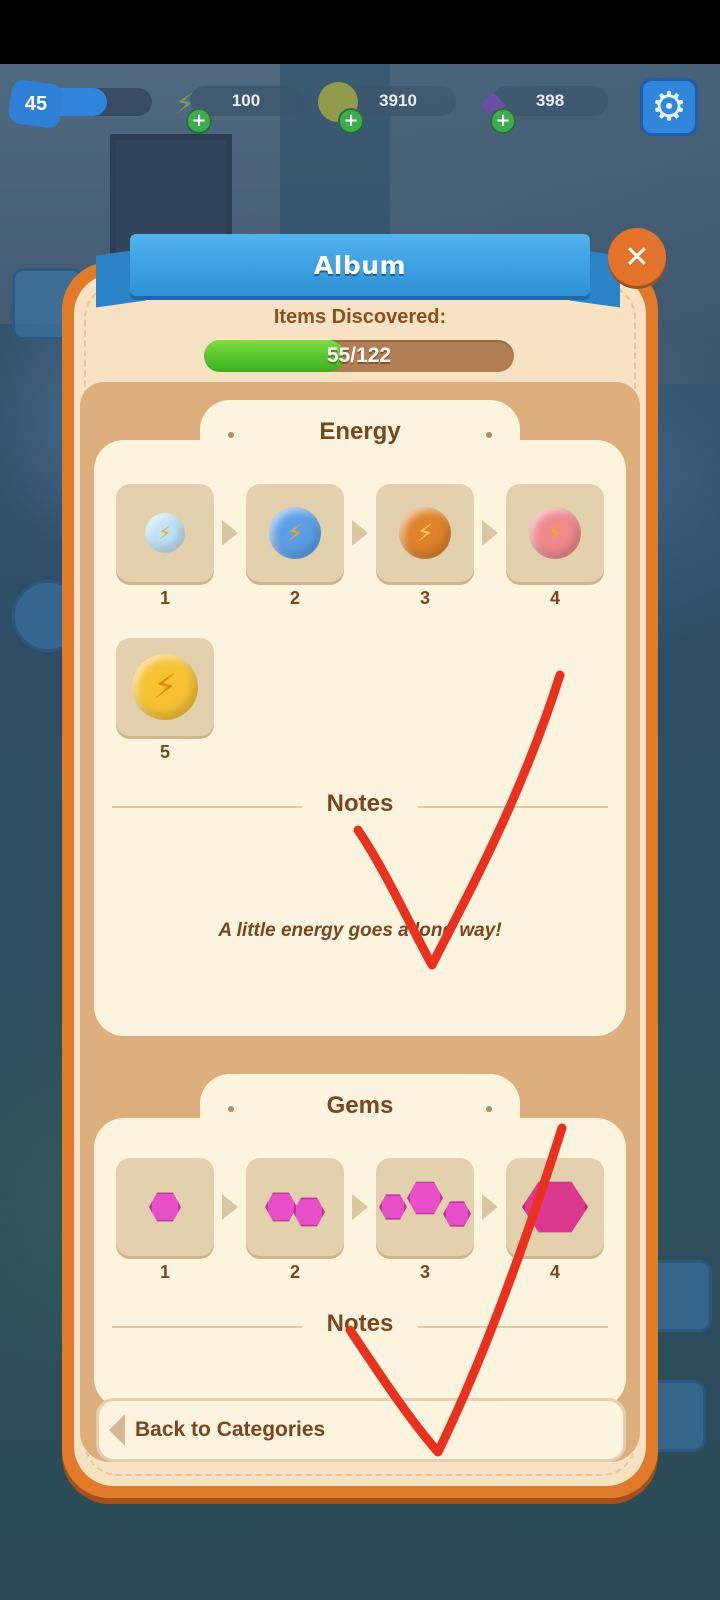  I want to click on settings-button: ⚙, so click(669, 107).